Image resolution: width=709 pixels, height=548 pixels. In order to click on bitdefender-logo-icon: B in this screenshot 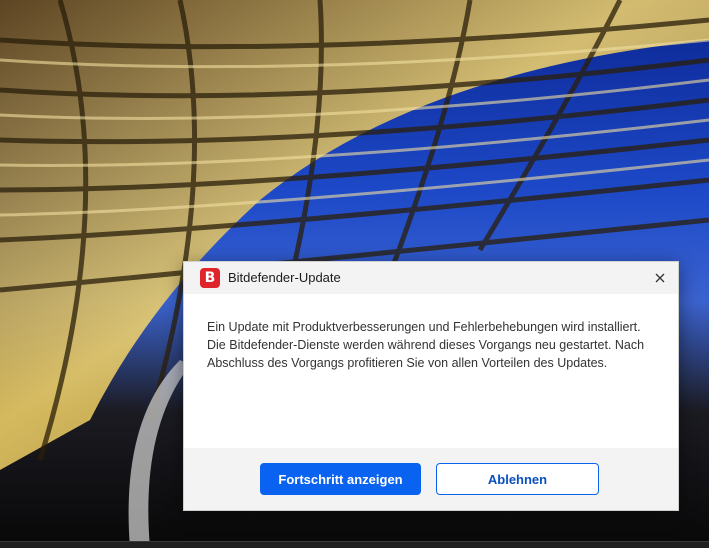, I will do `click(210, 278)`.